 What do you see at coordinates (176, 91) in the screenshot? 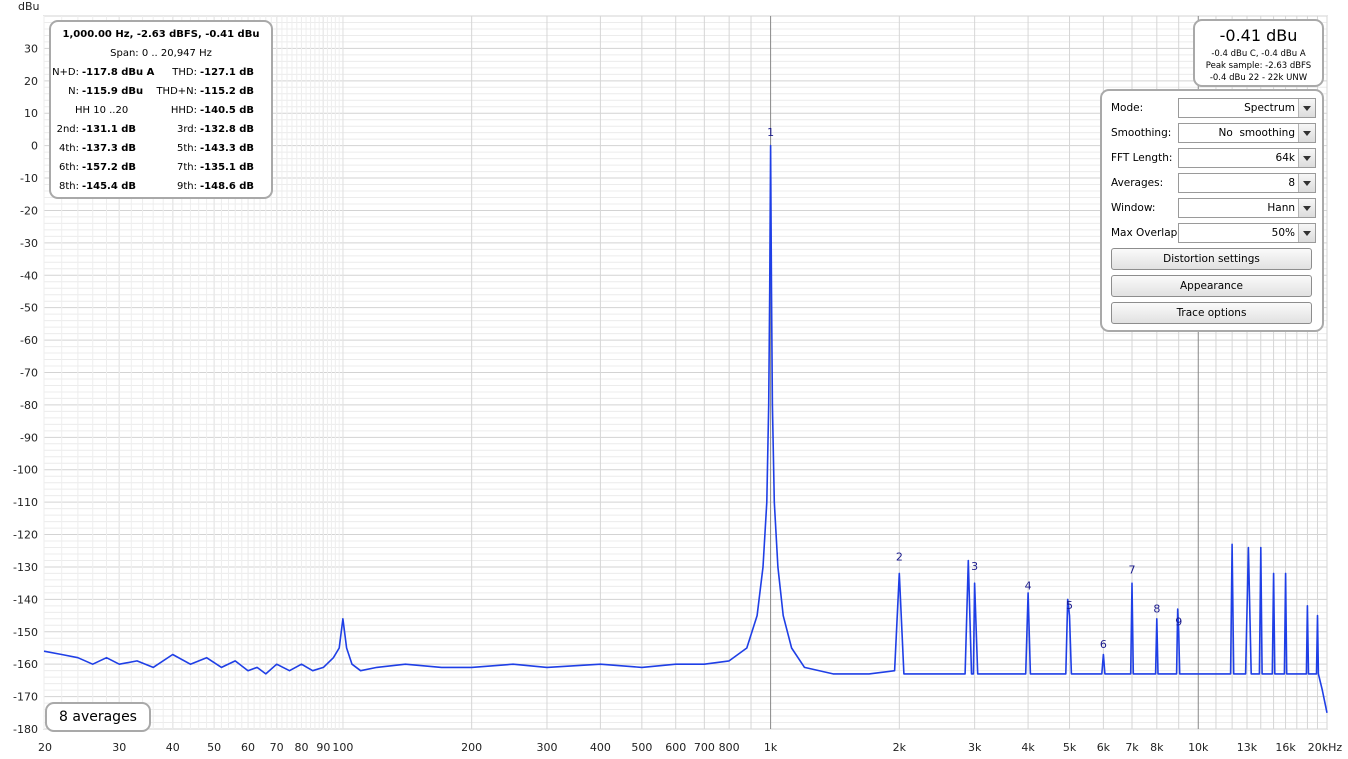
I see `stats-label: THD+N:` at bounding box center [176, 91].